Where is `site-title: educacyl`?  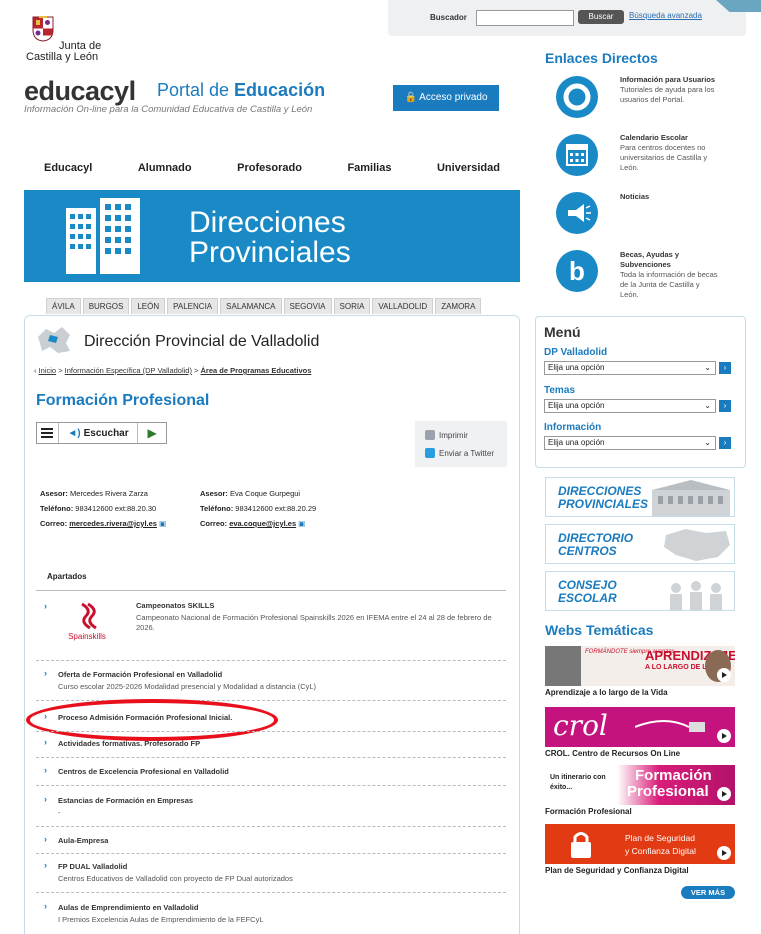
site-title: educacyl is located at coordinates (80, 91).